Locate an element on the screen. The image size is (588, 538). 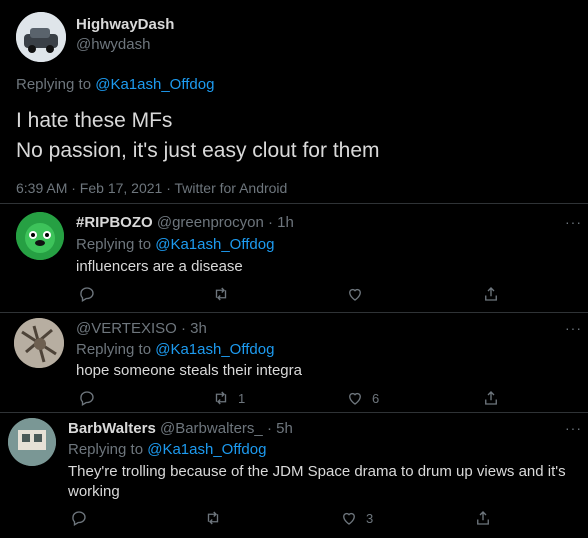
reply3-retweet-button is located at coordinates (217, 518).